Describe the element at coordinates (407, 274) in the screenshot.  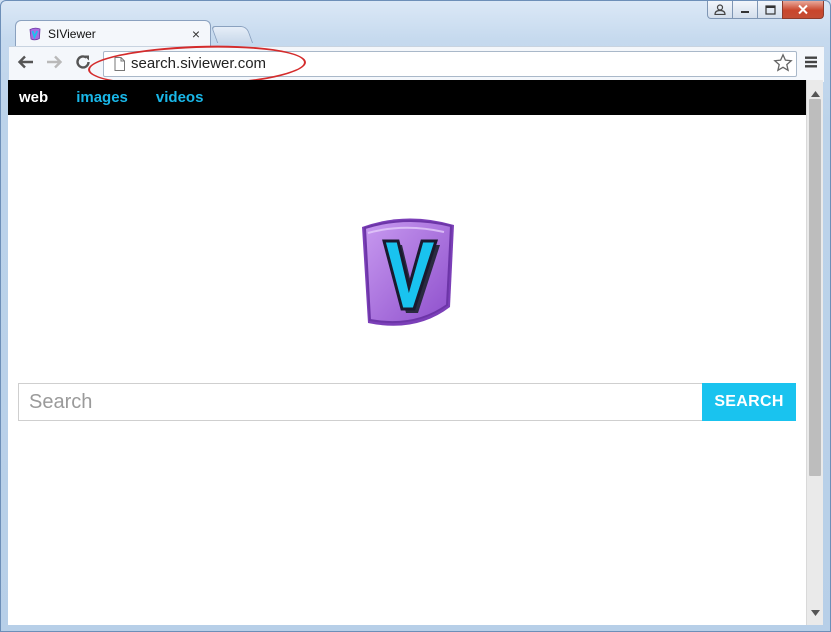
I see `siviewer-logo` at that location.